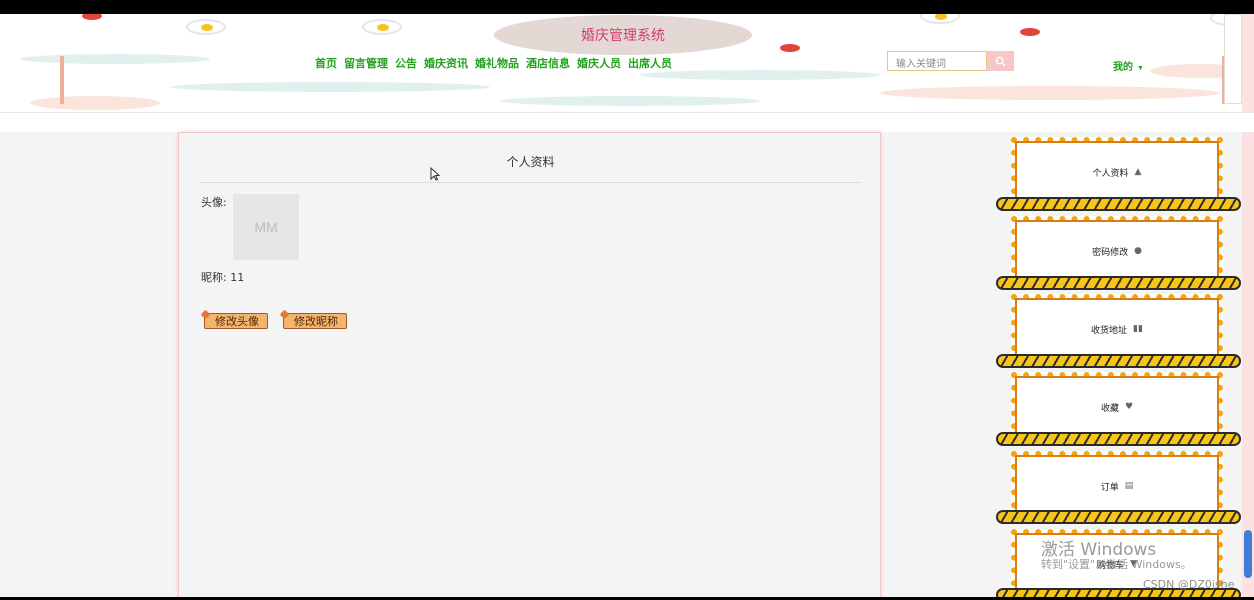  What do you see at coordinates (1110, 252) in the screenshot?
I see `sidebar-item-label: 密码修改` at bounding box center [1110, 252].